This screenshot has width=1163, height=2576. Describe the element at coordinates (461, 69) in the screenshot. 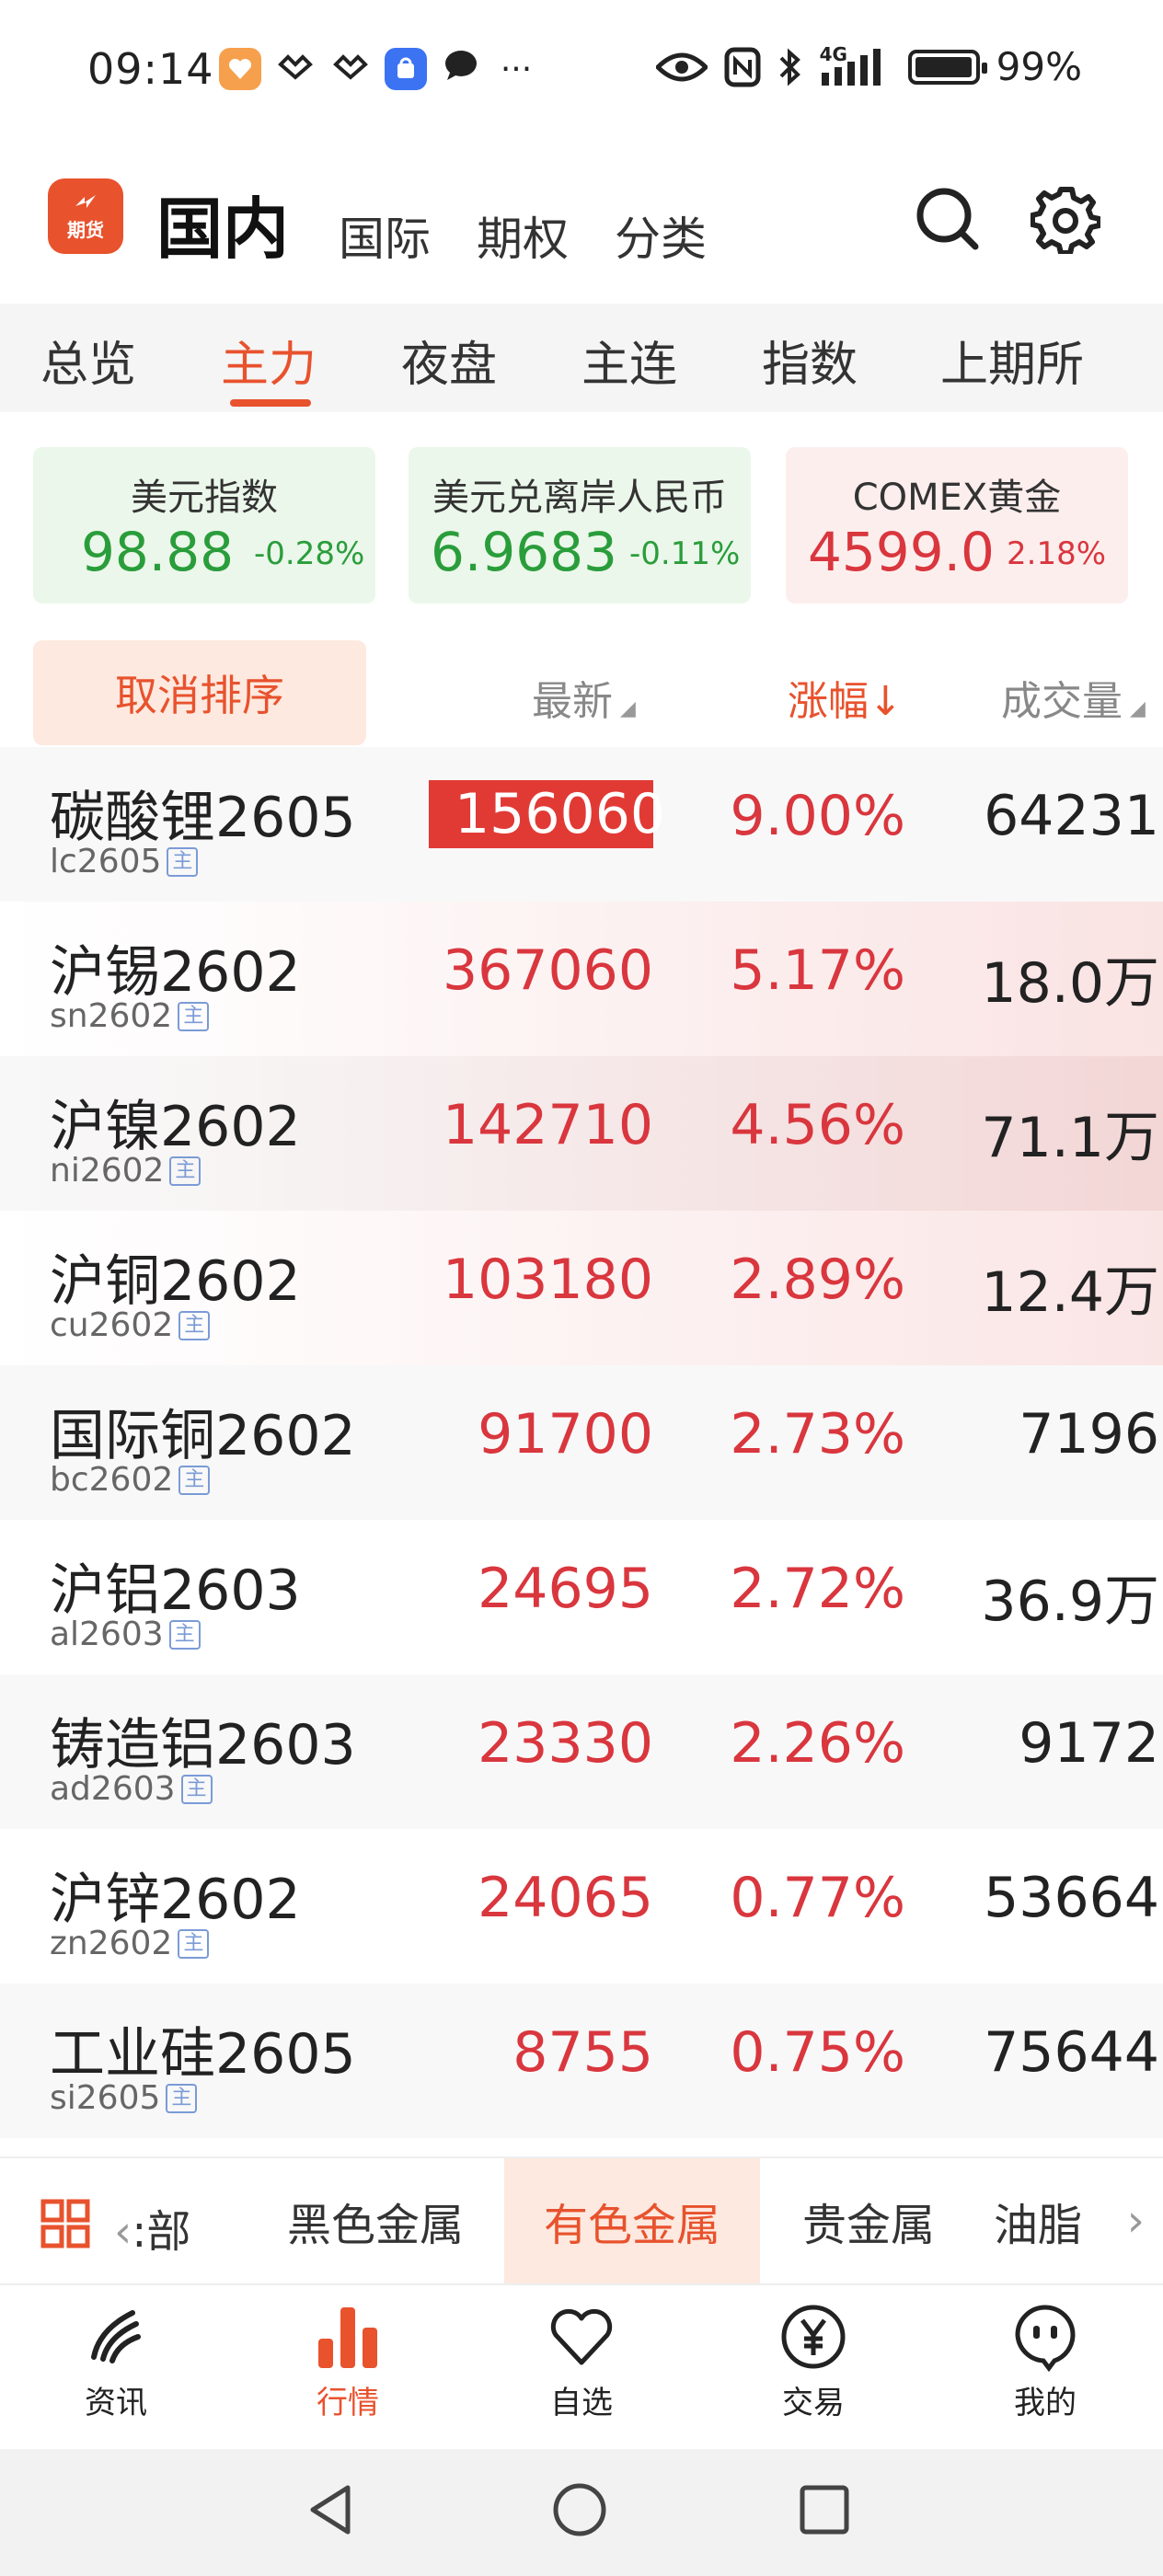

I see `message-icon` at that location.